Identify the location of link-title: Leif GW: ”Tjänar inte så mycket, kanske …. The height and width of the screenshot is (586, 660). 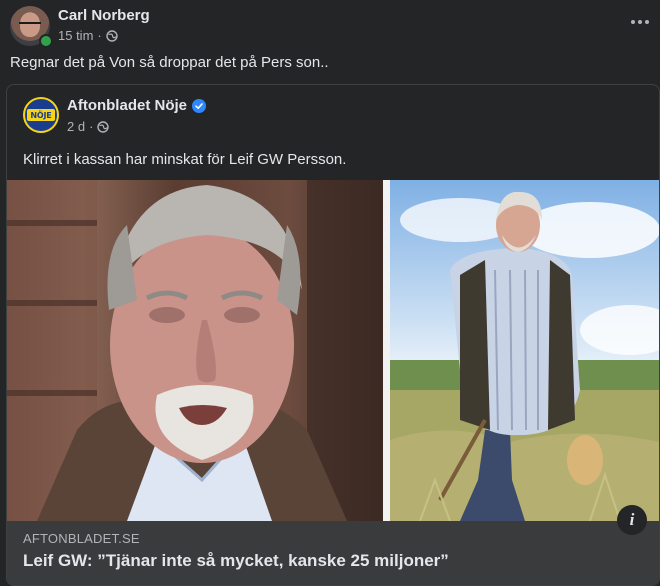
(236, 561).